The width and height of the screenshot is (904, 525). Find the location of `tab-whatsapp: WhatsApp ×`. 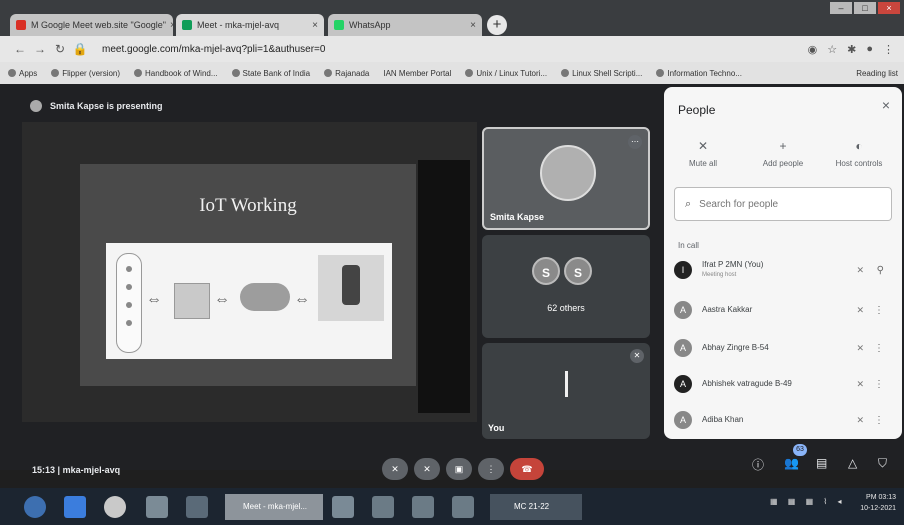

tab-whatsapp: WhatsApp × is located at coordinates (405, 25).